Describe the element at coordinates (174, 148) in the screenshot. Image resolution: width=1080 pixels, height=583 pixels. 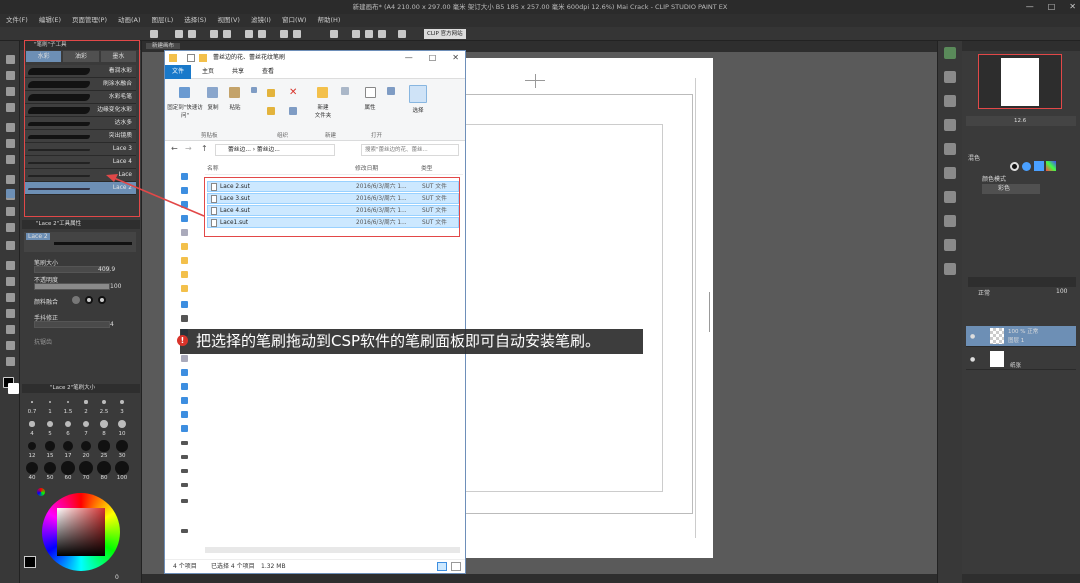
I see `back-icon: ←` at that location.